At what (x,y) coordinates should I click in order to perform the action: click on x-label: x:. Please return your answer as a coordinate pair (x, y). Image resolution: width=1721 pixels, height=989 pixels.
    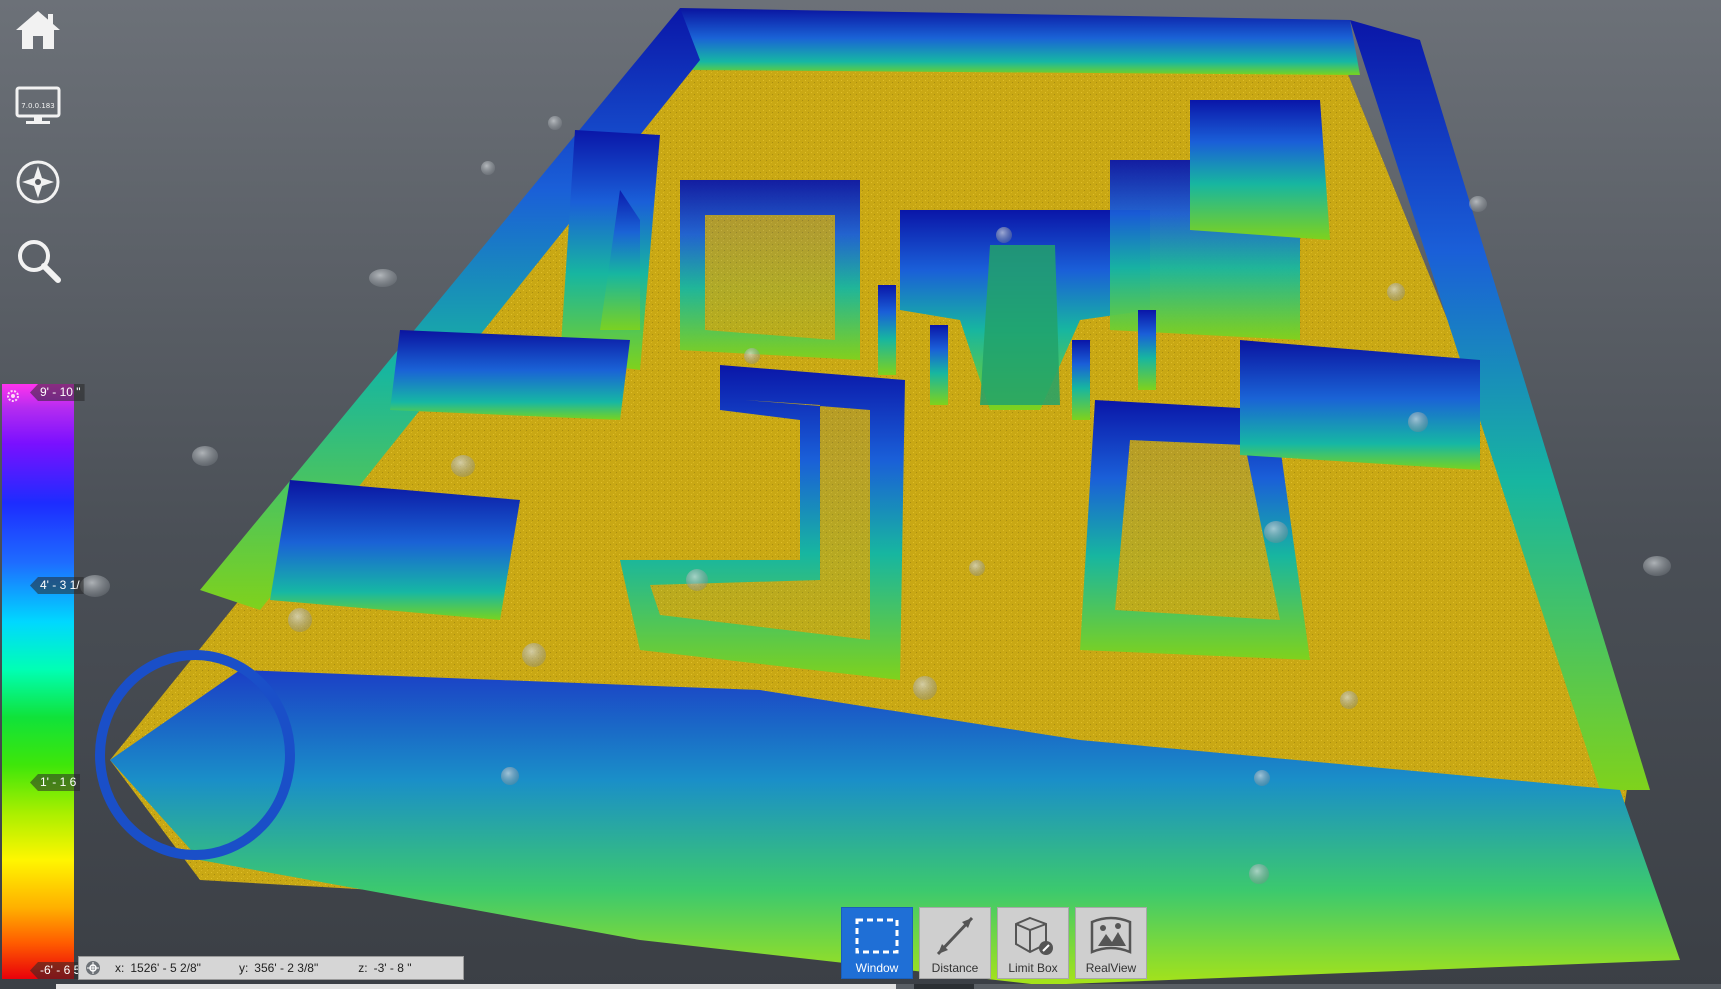
    Looking at the image, I should click on (120, 968).